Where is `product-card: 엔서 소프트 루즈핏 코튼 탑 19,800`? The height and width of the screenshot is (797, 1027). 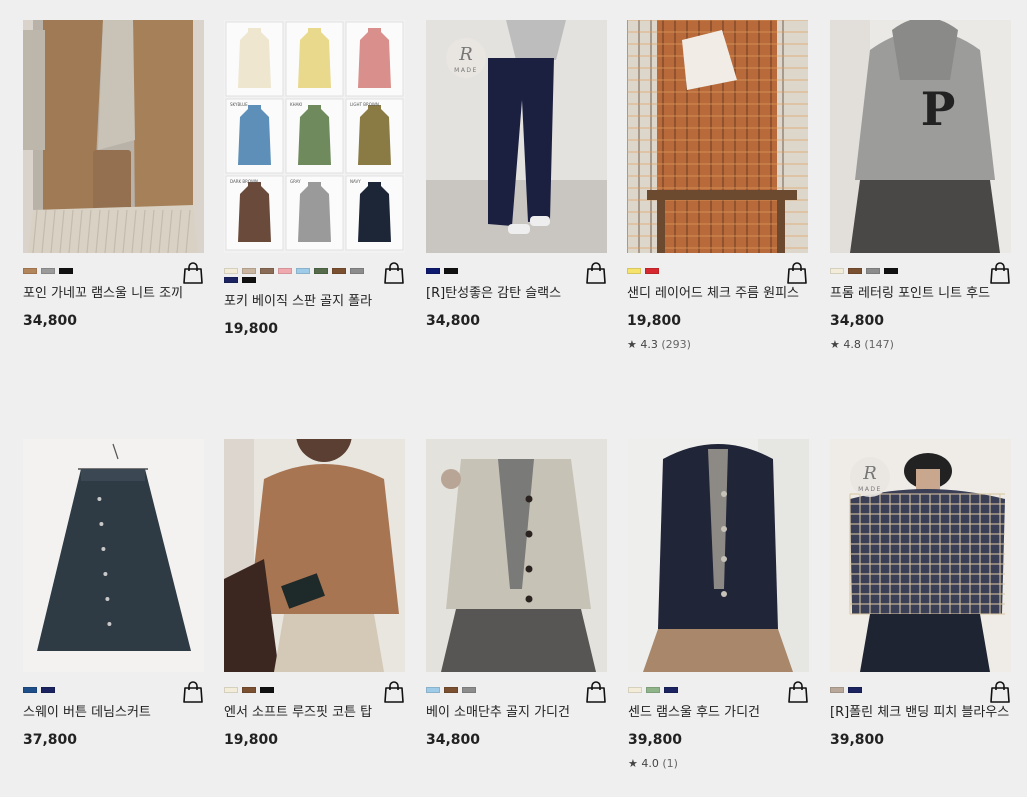
product-card: 엔서 소프트 루즈핏 코튼 탑 19,800 is located at coordinates (314, 593).